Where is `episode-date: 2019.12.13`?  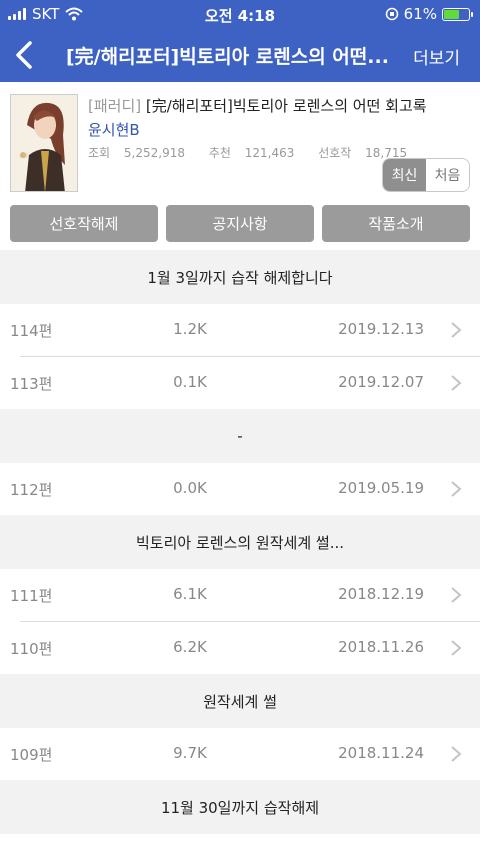 episode-date: 2019.12.13 is located at coordinates (381, 329).